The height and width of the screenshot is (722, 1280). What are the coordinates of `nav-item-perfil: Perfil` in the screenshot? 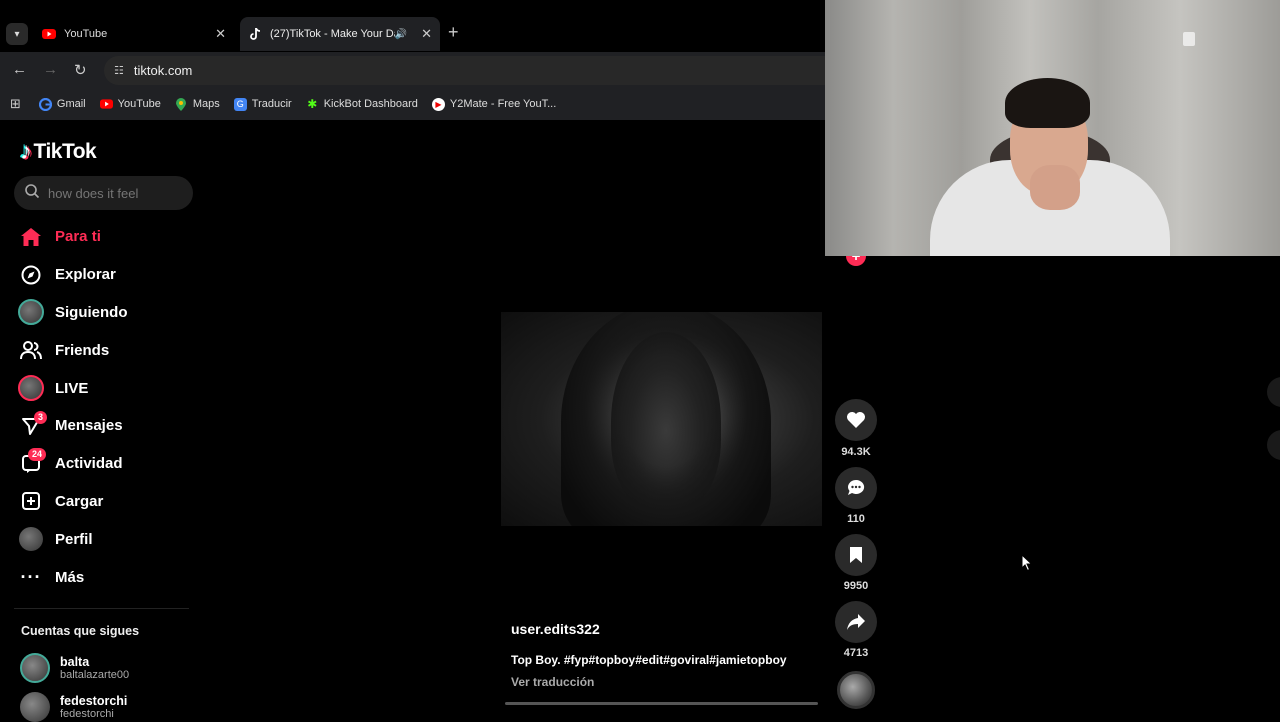 It's located at (103, 539).